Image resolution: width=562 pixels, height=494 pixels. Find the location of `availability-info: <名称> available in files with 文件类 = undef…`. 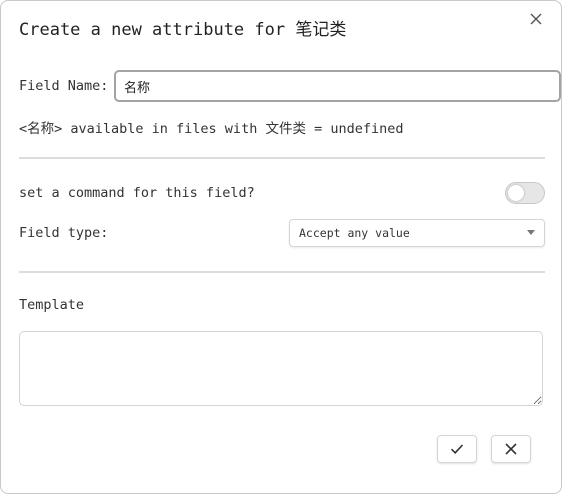

availability-info: <名称> available in files with 文件类 = undef… is located at coordinates (211, 129).